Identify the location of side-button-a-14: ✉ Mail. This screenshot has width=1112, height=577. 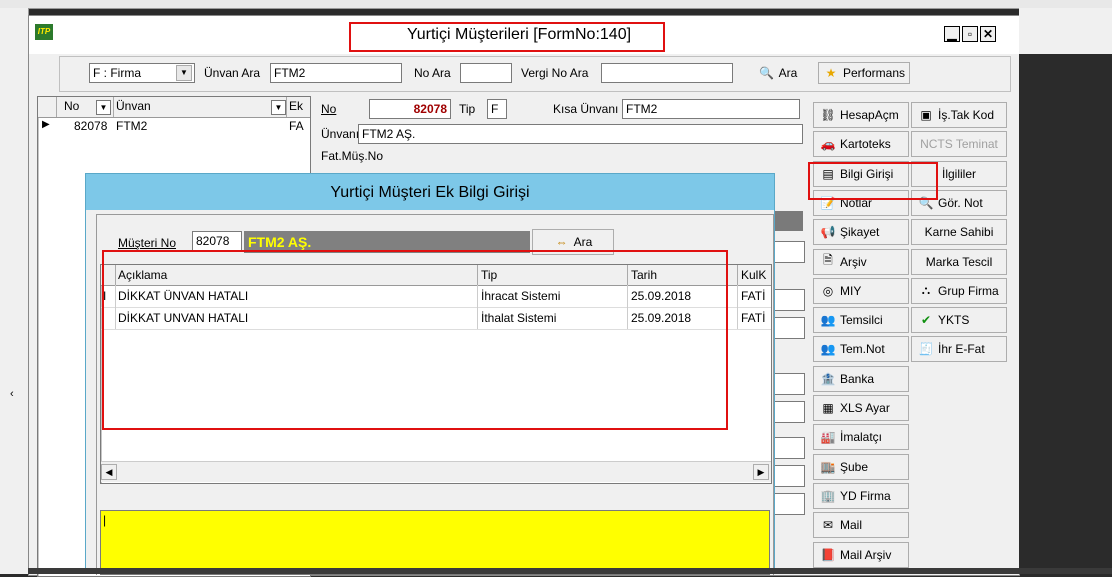
(861, 525).